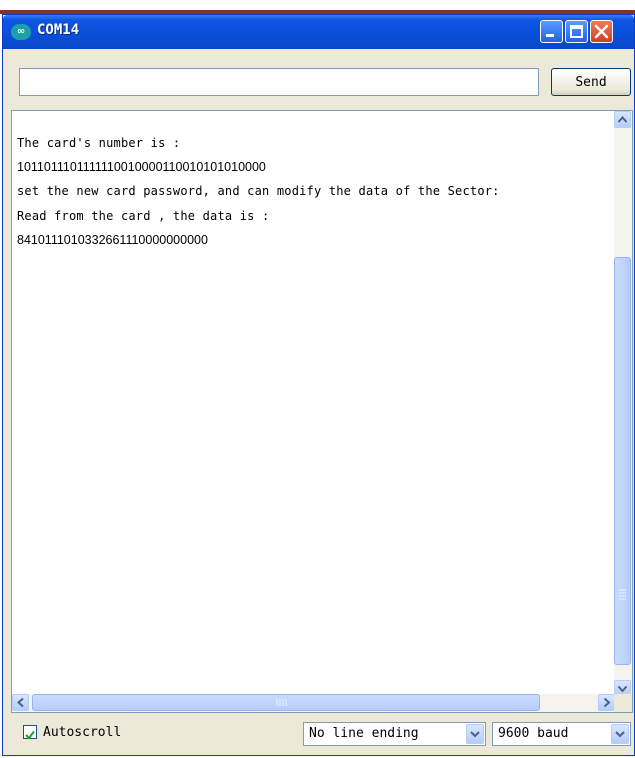 This screenshot has height=758, width=635. I want to click on log-line: 1011011101111110010000110010101010000, so click(141, 167).